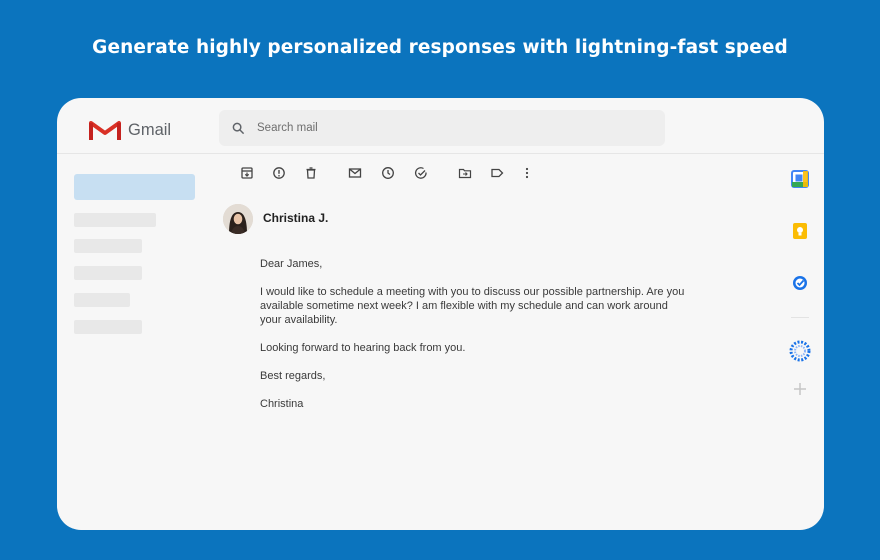  Describe the element at coordinates (238, 128) in the screenshot. I see `search-icon` at that location.